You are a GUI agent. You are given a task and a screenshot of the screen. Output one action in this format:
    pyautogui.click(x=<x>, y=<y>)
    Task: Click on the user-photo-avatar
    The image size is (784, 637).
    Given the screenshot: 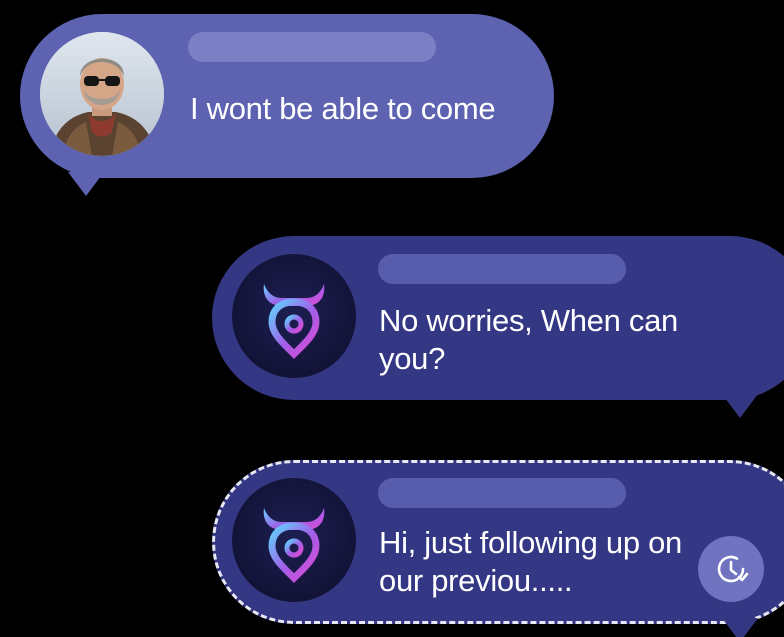 What is the action you would take?
    pyautogui.click(x=102, y=94)
    